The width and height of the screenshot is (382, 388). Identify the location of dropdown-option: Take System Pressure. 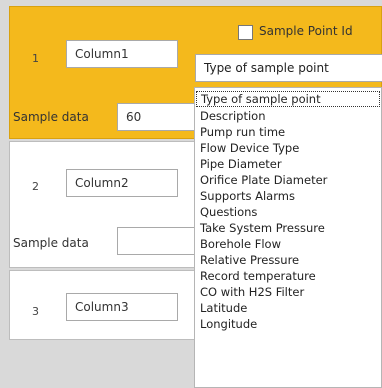
(288, 228).